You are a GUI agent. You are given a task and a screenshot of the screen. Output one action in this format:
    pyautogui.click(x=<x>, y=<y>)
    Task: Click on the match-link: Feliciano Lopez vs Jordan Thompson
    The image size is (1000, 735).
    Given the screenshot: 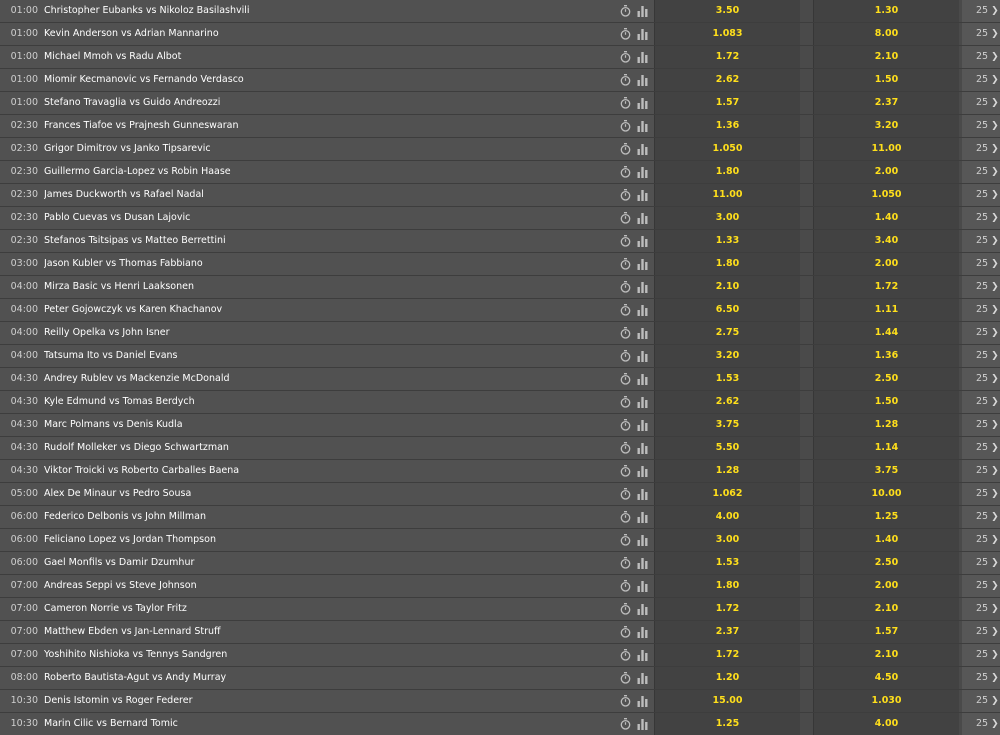 What is the action you would take?
    pyautogui.click(x=324, y=540)
    